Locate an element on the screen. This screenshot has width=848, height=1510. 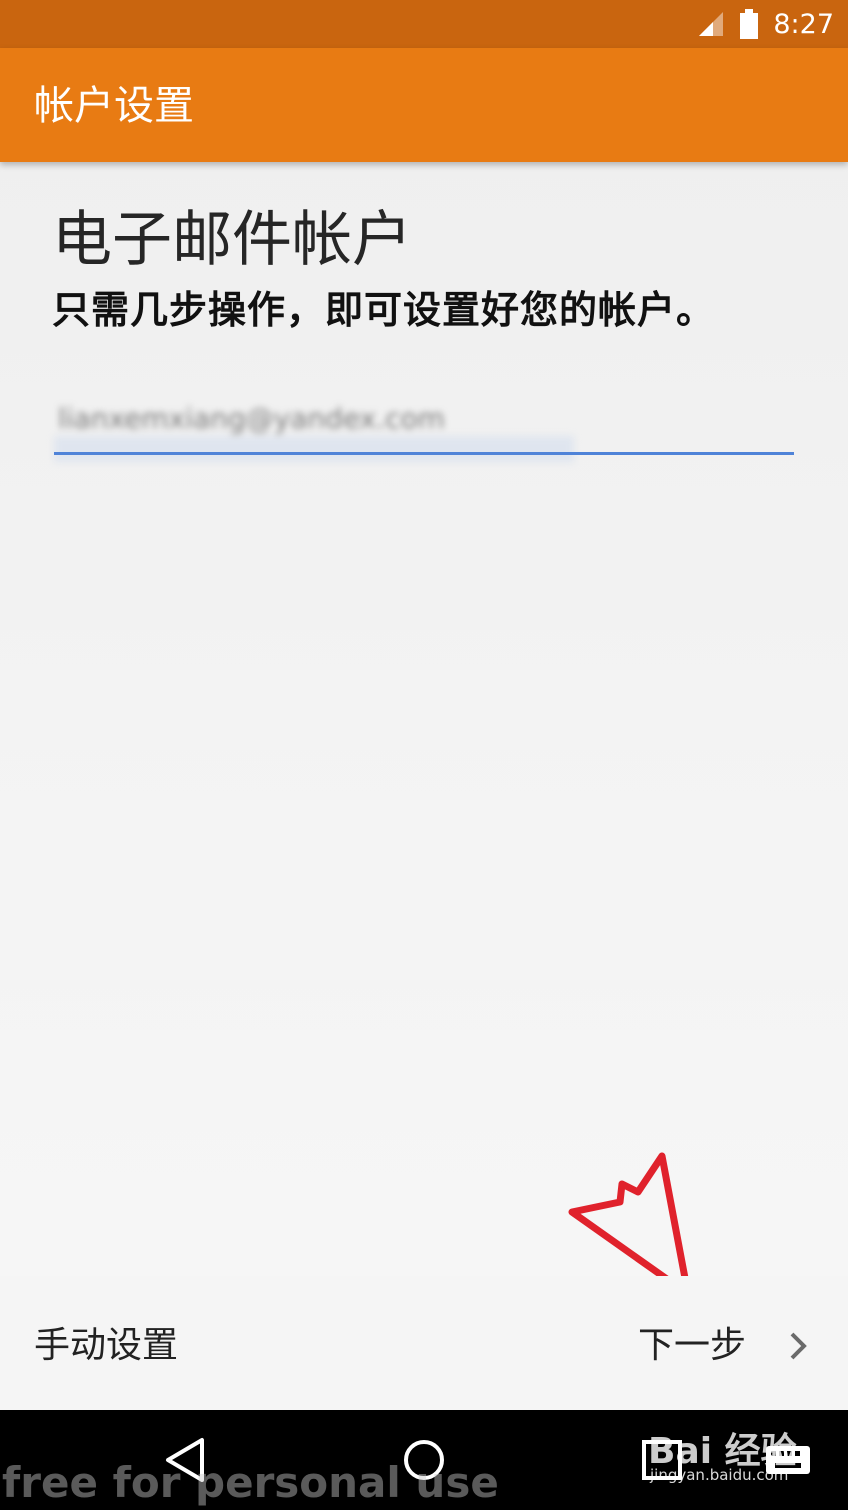
email-field-underline is located at coordinates (424, 453).